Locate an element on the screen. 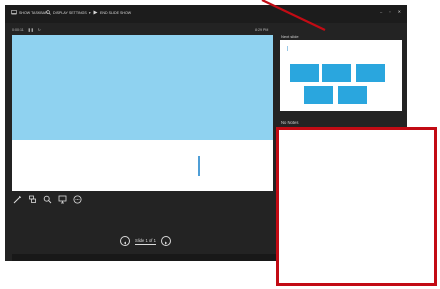 The image size is (440, 289). slide-tools is located at coordinates (47, 199).